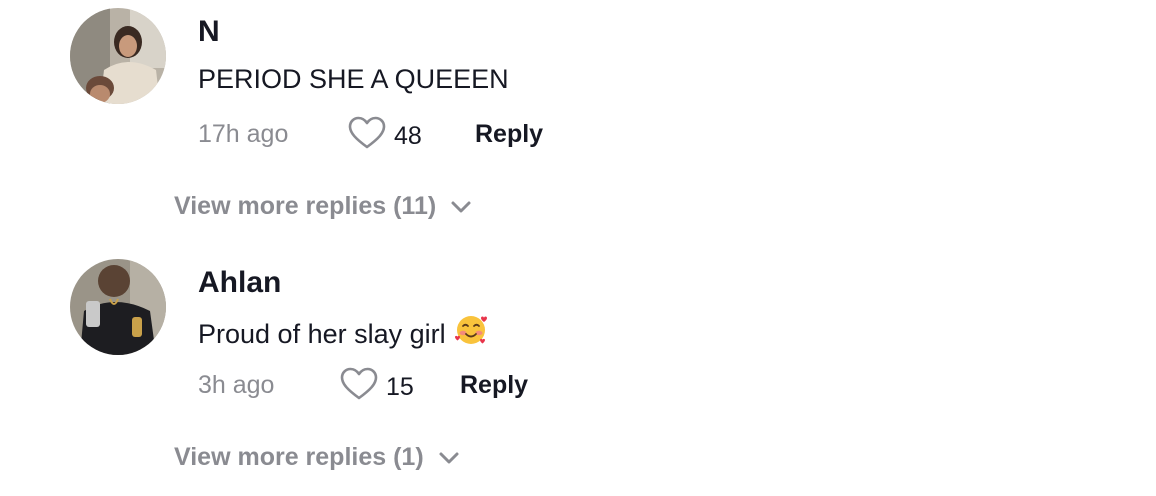  Describe the element at coordinates (236, 385) in the screenshot. I see `comment-timestamp: 3h ago` at that location.